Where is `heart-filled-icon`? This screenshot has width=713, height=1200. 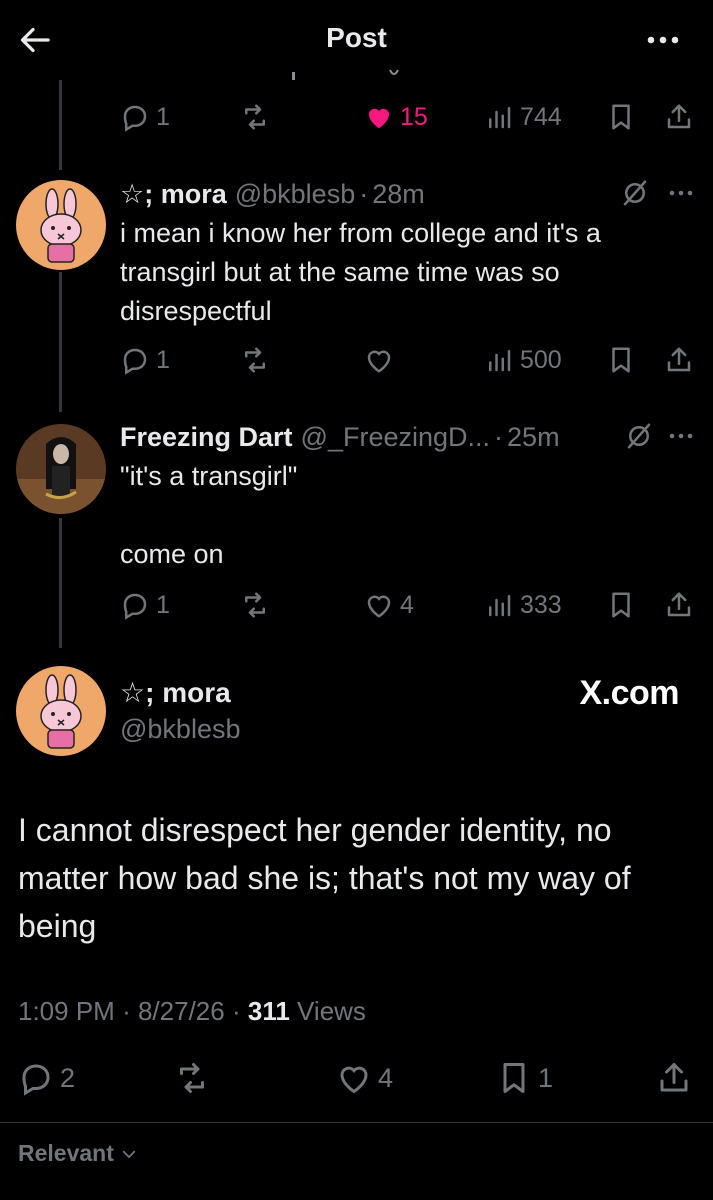 heart-filled-icon is located at coordinates (379, 118).